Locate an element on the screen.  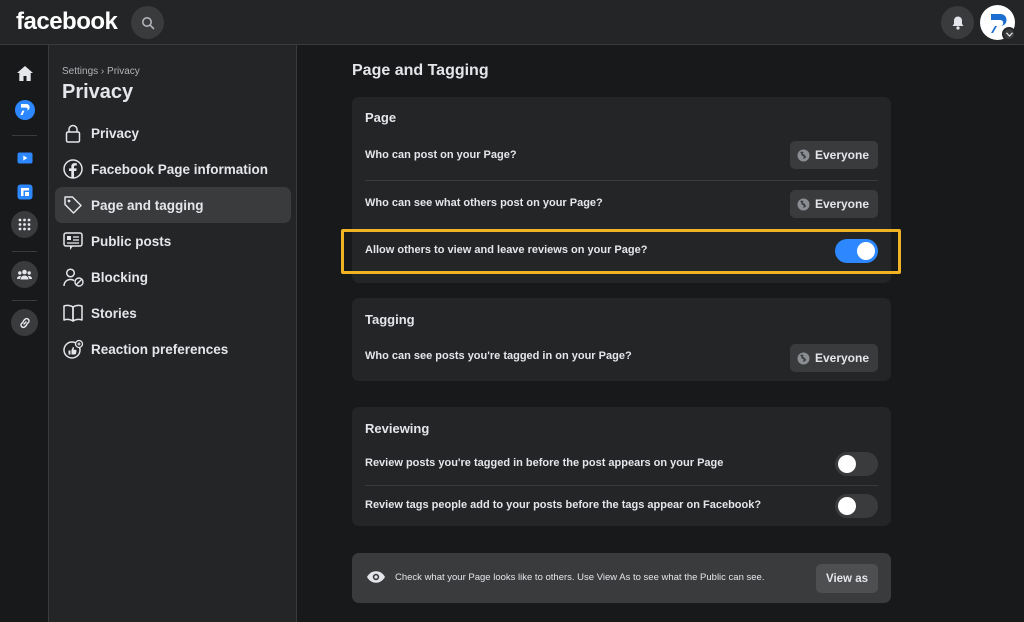
page-logo-icon is located at coordinates (24, 109).